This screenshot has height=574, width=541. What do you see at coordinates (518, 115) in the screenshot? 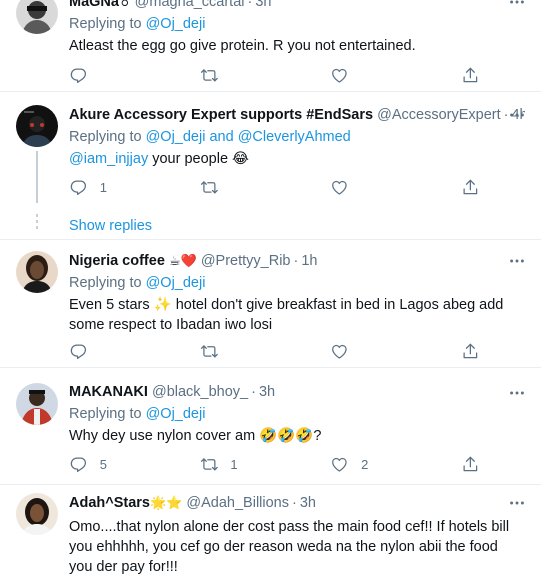
I see `timestamp: 4h` at bounding box center [518, 115].